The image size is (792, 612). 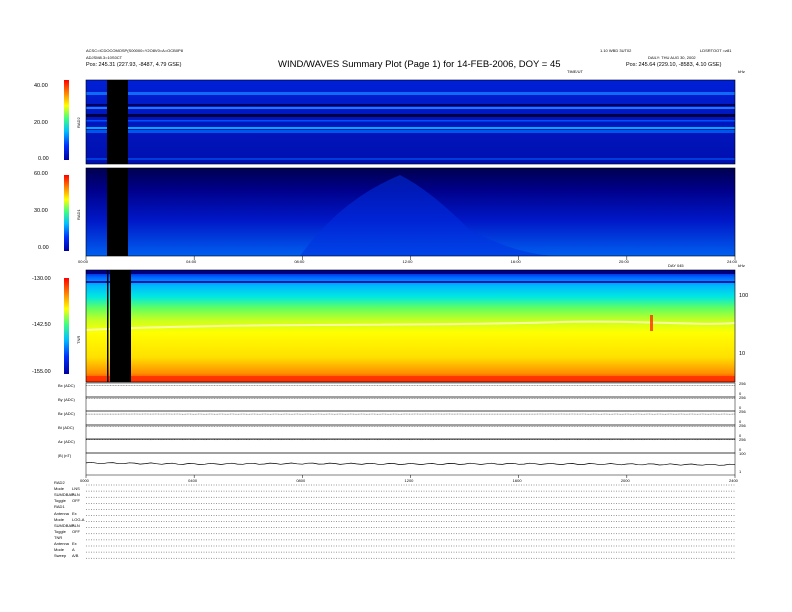 I want to click on header-left-line1: ACSC=ICDOCOMOSP(S00000=Y2O8V0=A=OCB0P8, so click(x=134, y=50).